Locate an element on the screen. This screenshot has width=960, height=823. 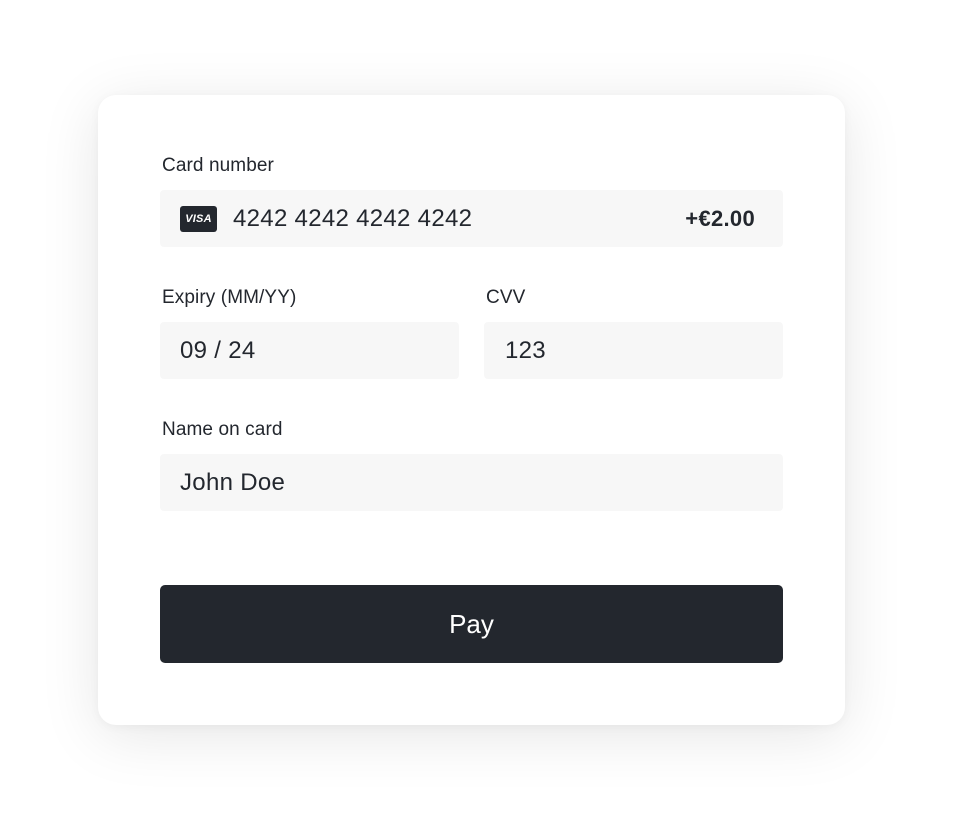
pay-button: Pay is located at coordinates (471, 624).